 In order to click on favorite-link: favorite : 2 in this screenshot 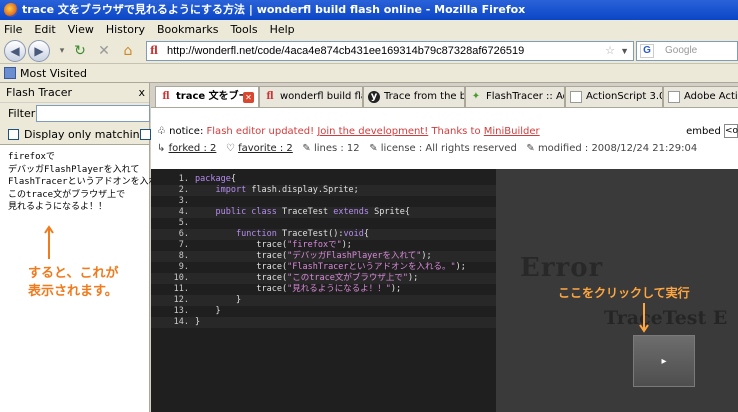, I will do `click(265, 148)`.